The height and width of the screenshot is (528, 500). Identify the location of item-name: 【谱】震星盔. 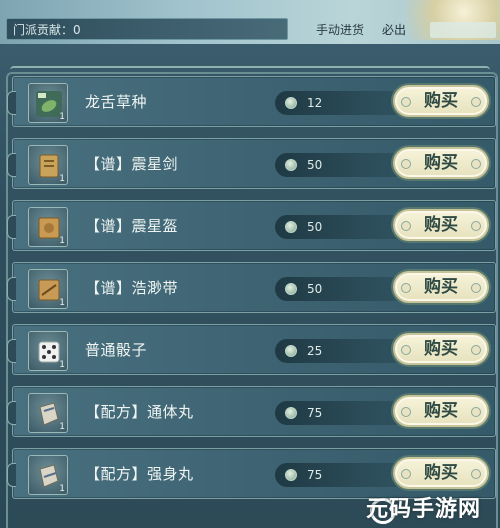
(132, 226).